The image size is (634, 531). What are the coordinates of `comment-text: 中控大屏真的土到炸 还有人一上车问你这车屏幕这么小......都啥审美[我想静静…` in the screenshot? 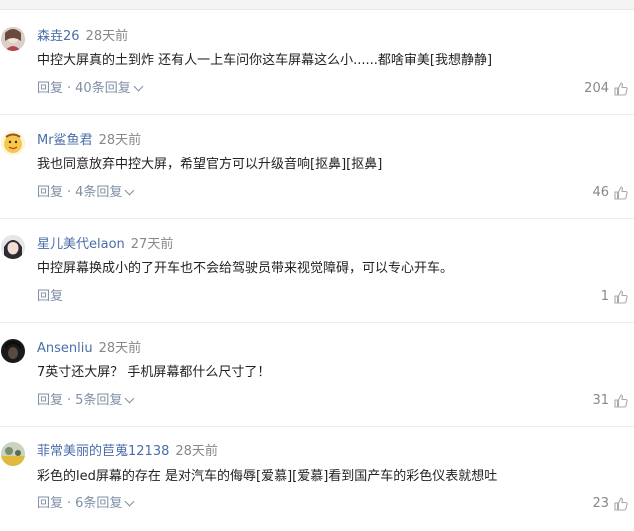 It's located at (265, 60).